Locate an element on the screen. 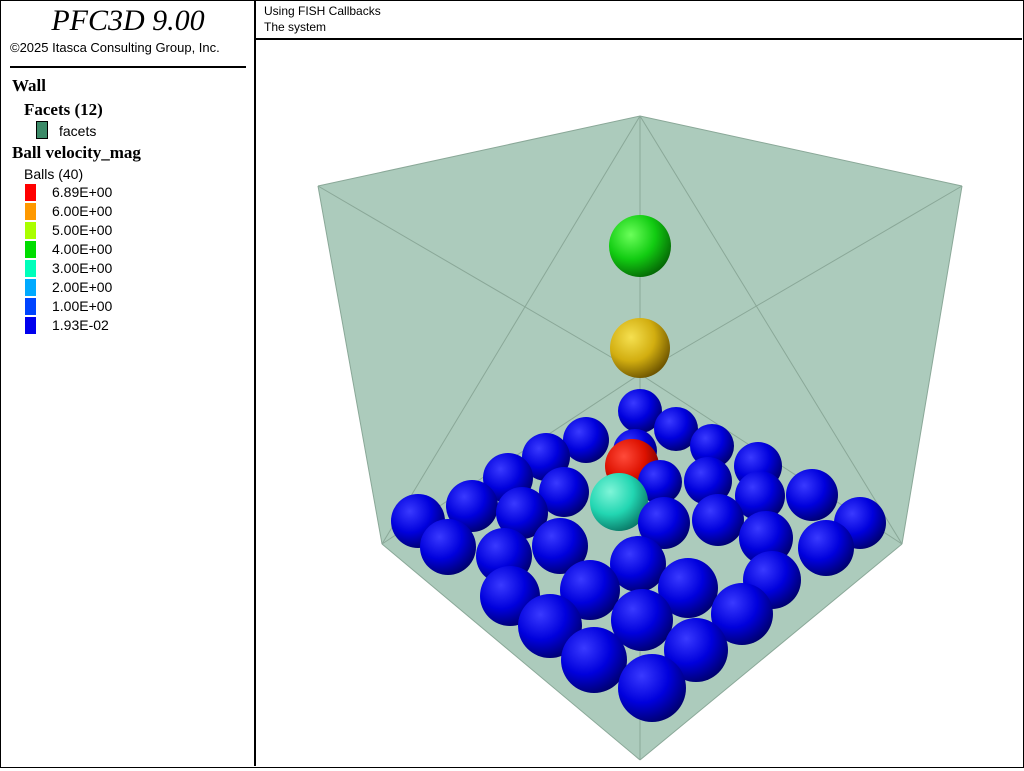 The image size is (1024, 771). facets-label: facets is located at coordinates (78, 131).